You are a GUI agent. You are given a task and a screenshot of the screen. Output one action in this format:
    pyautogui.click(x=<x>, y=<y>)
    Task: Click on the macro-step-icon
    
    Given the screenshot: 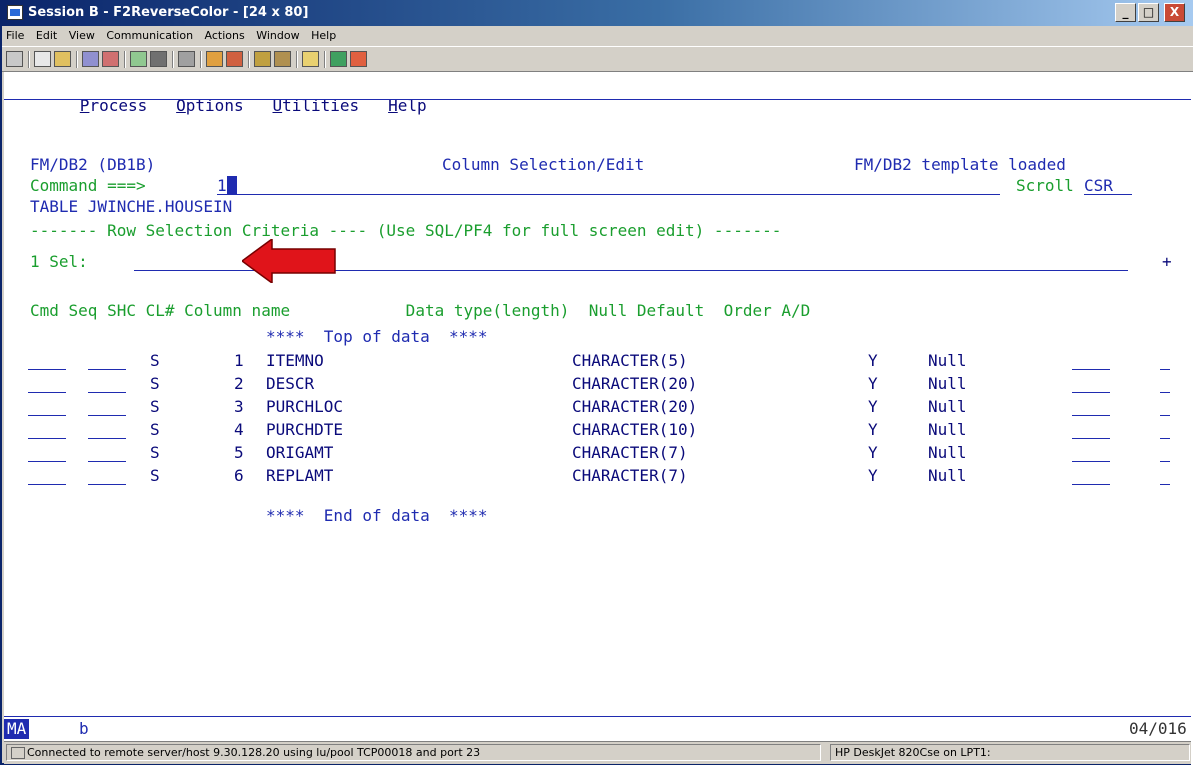 What is the action you would take?
    pyautogui.click(x=282, y=59)
    